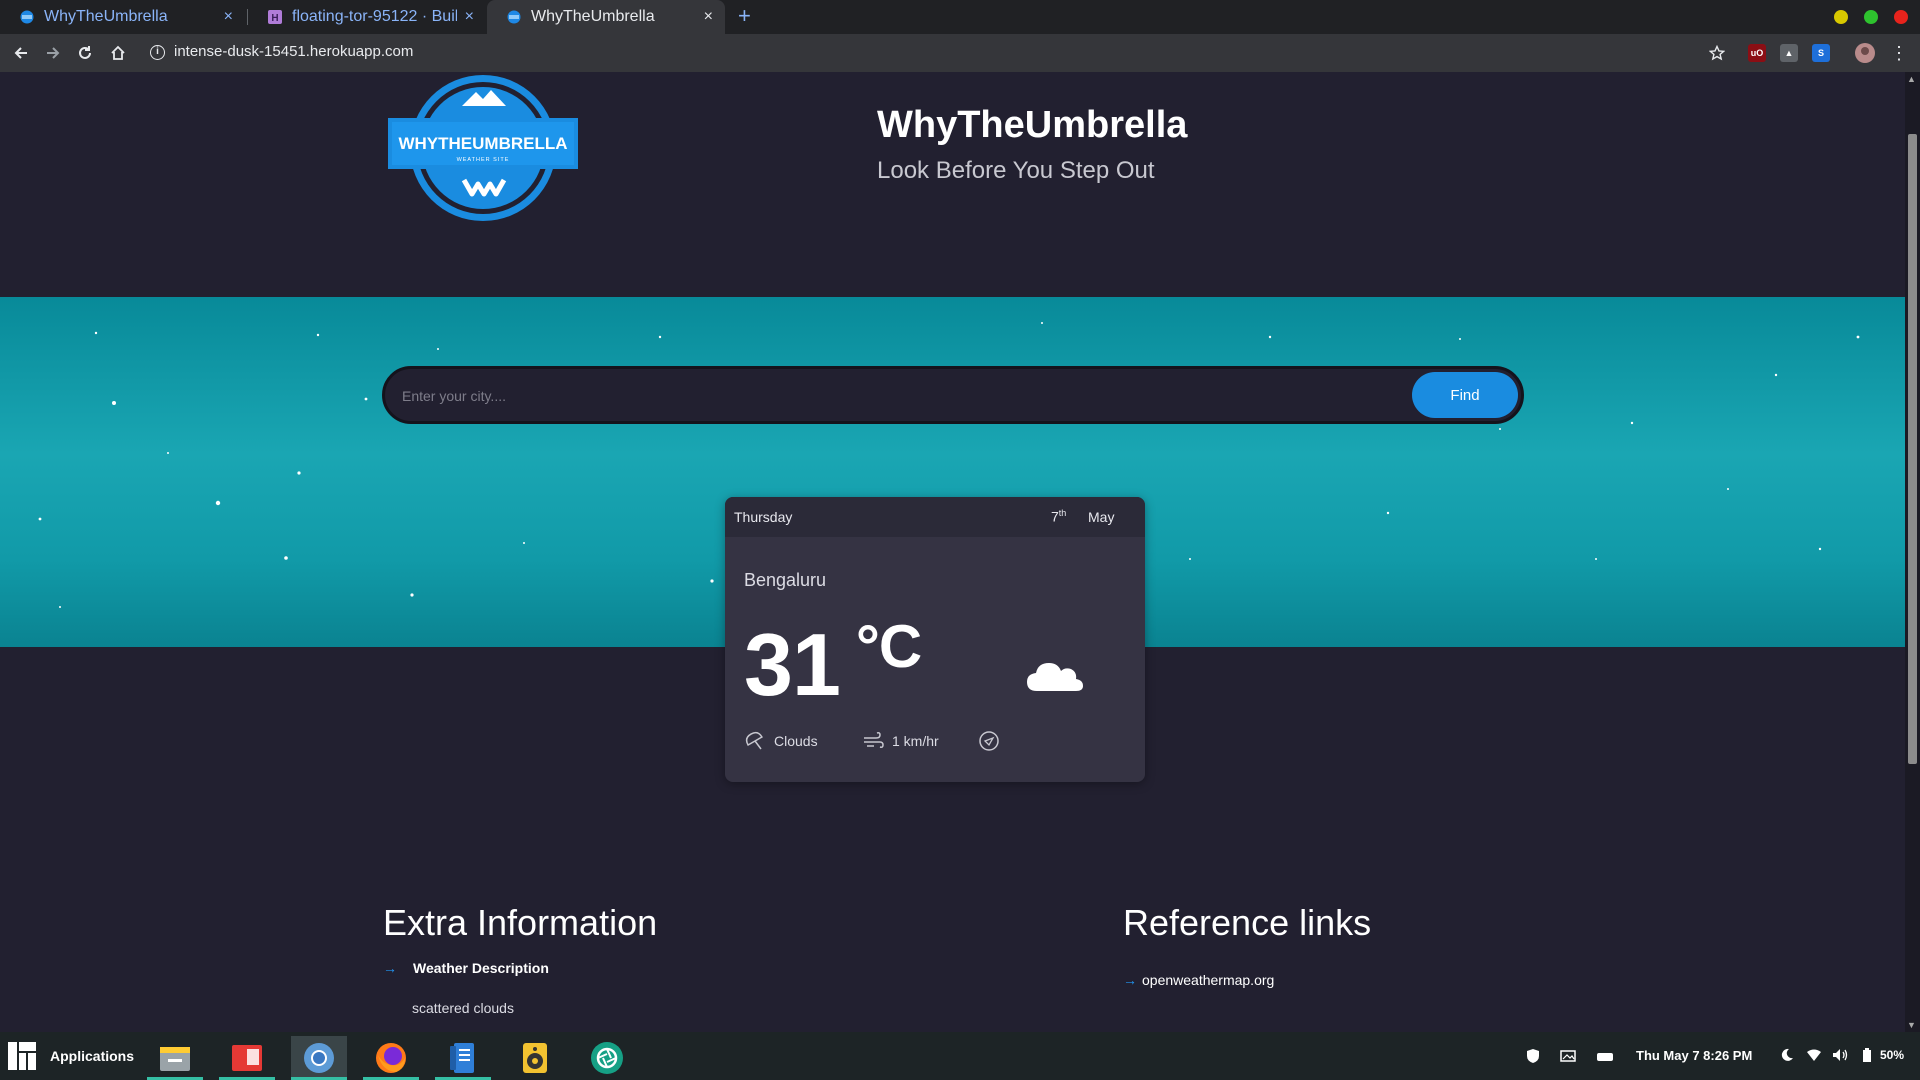  I want to click on condition-detail: Clouds, so click(781, 741).